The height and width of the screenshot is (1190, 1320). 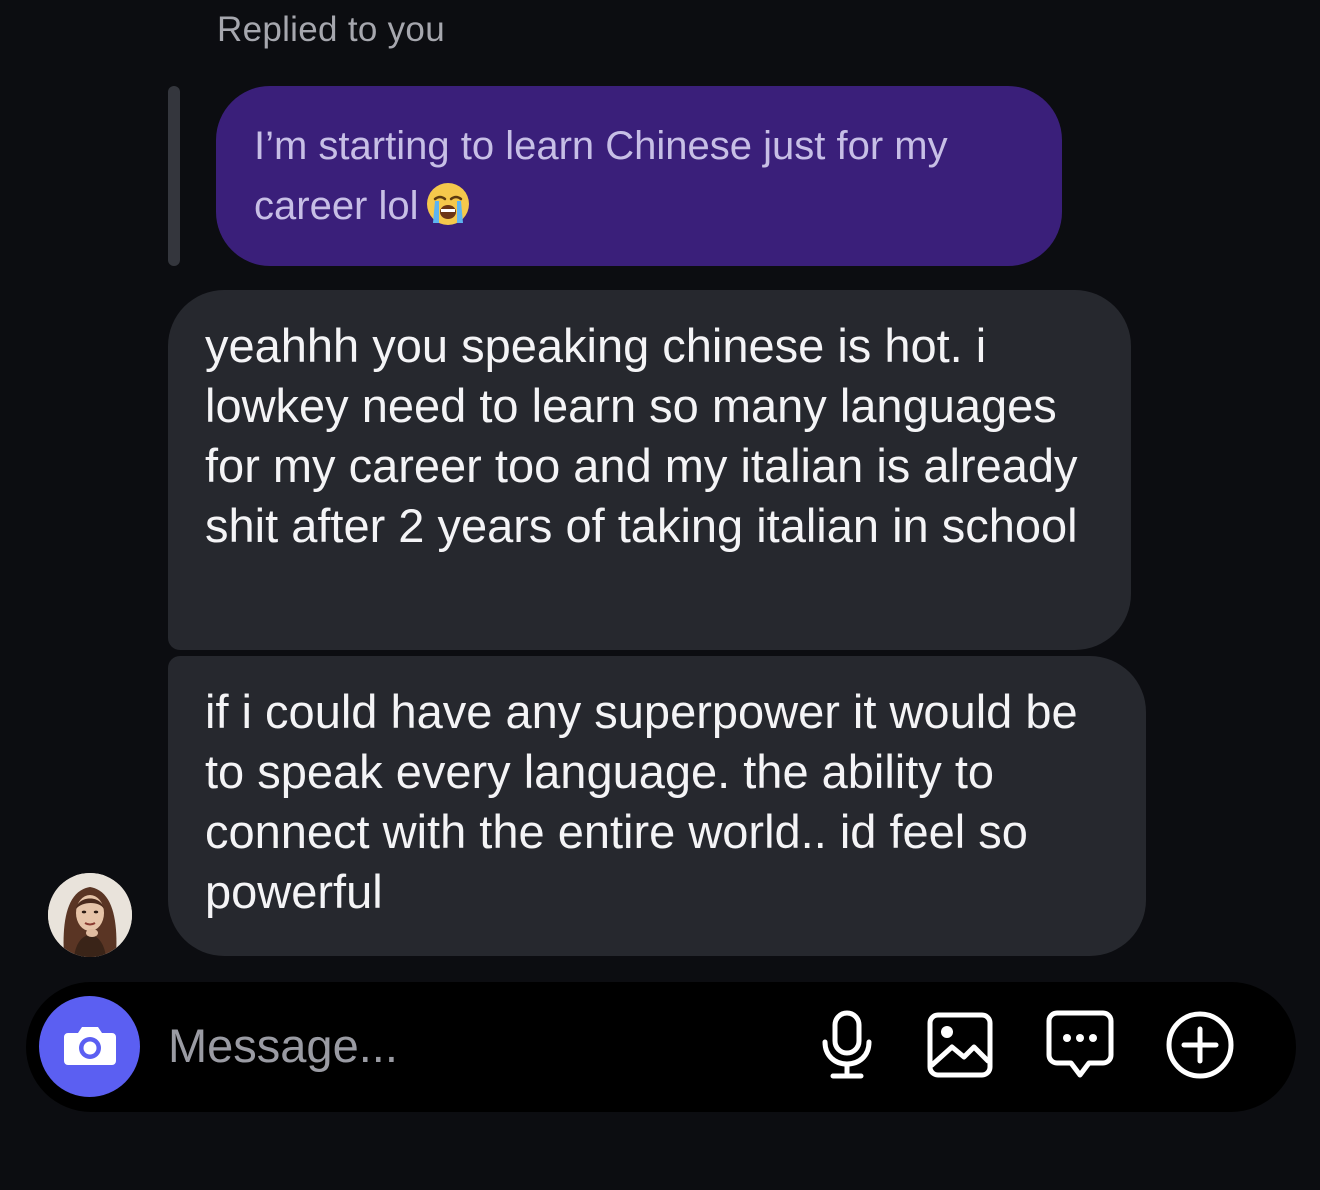 I want to click on microphone-button, so click(x=847, y=1047).